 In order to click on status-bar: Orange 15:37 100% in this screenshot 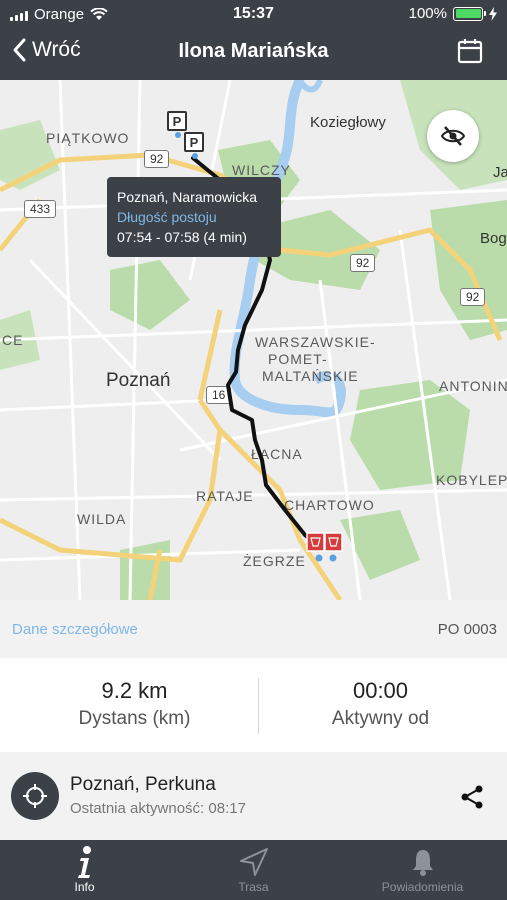, I will do `click(253, 14)`.